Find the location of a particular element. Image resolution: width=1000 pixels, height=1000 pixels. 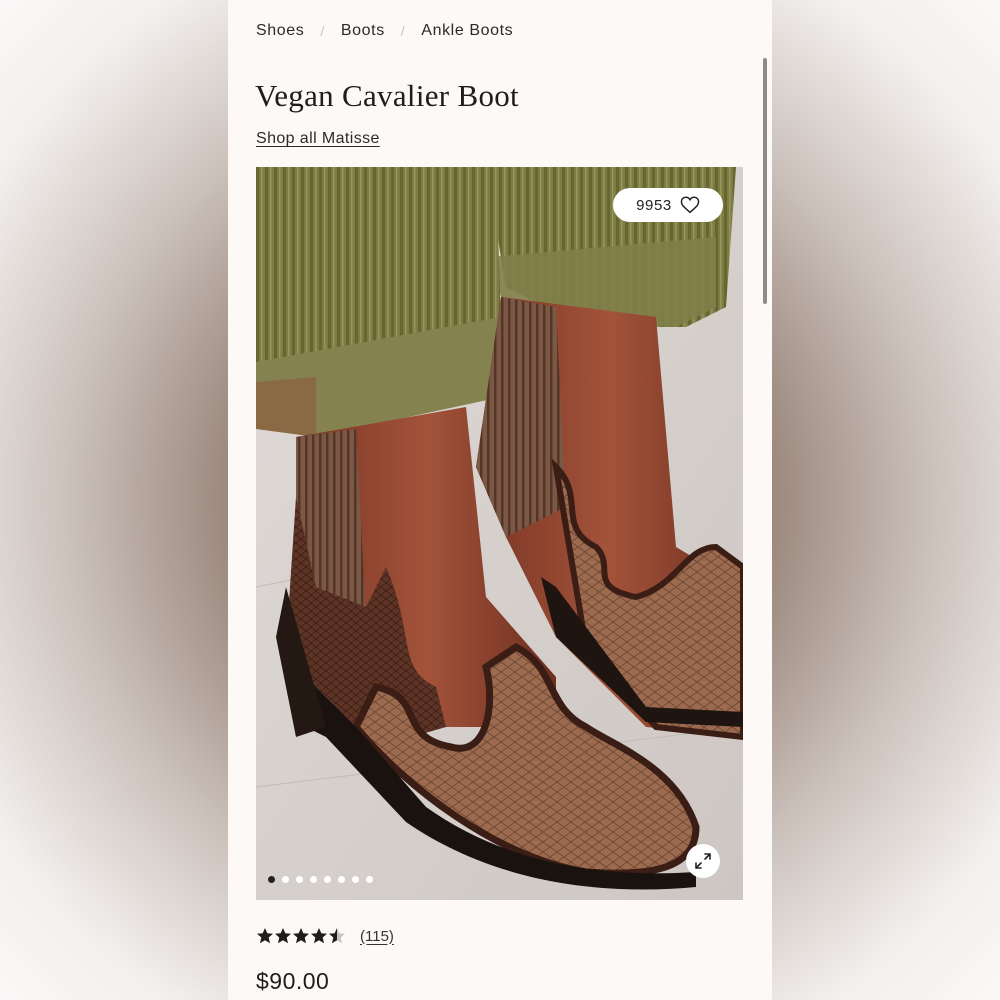

reviews-link: (115) is located at coordinates (377, 936).